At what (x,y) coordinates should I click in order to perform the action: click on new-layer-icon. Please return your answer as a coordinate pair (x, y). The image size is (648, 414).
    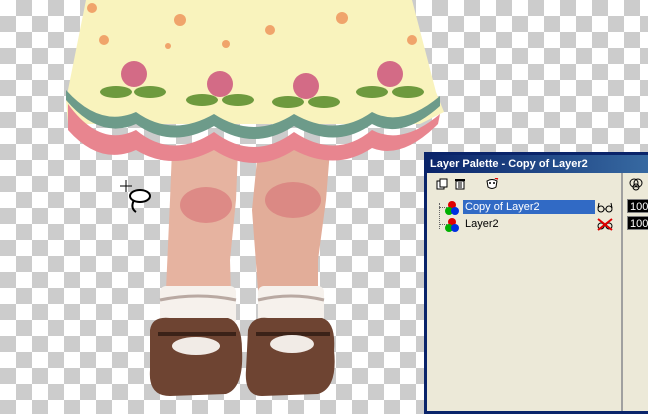
    Looking at the image, I should click on (442, 184).